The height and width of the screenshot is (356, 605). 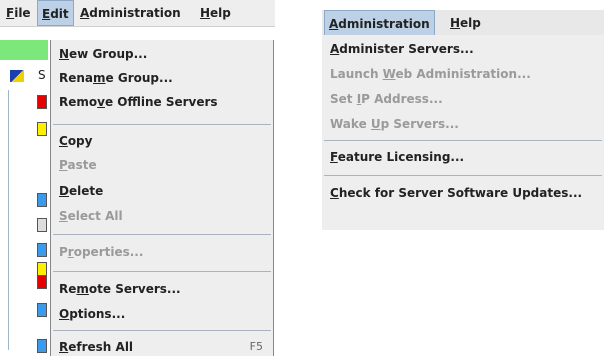 I want to click on menubar: Administration Help, so click(x=463, y=23).